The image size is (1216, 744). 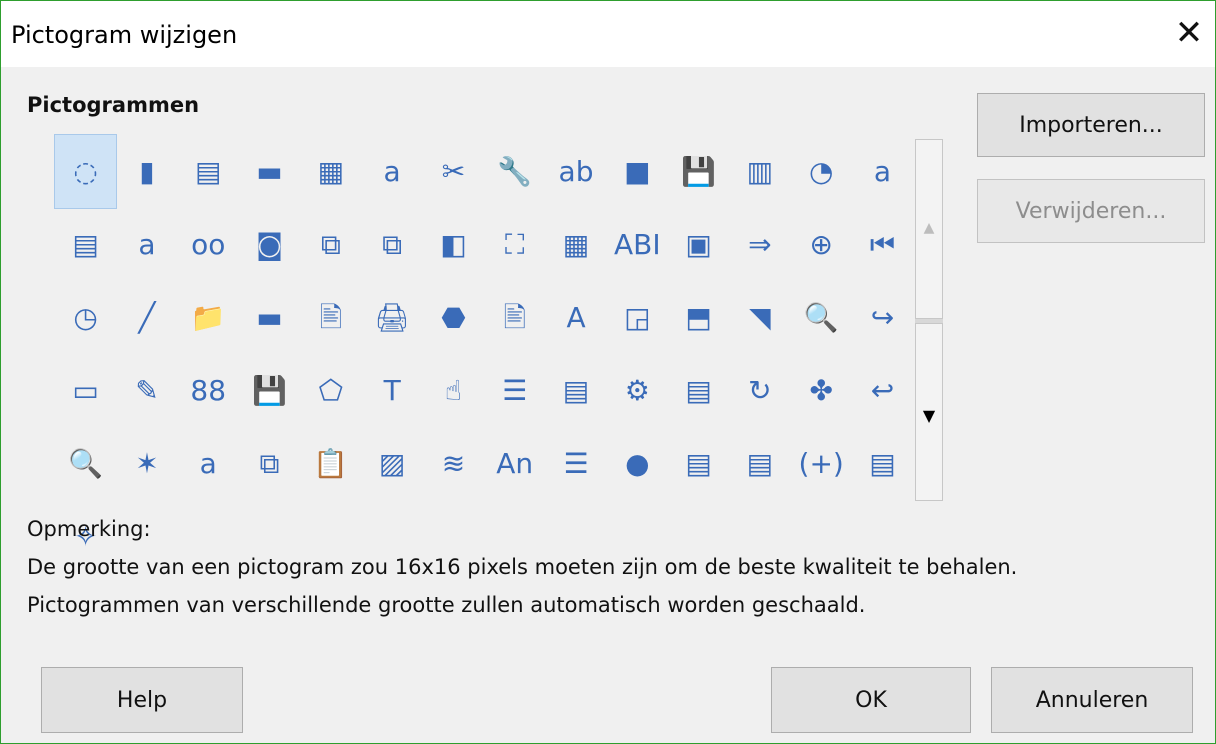 I want to click on pictogram-icon: ABI, so click(x=637, y=244).